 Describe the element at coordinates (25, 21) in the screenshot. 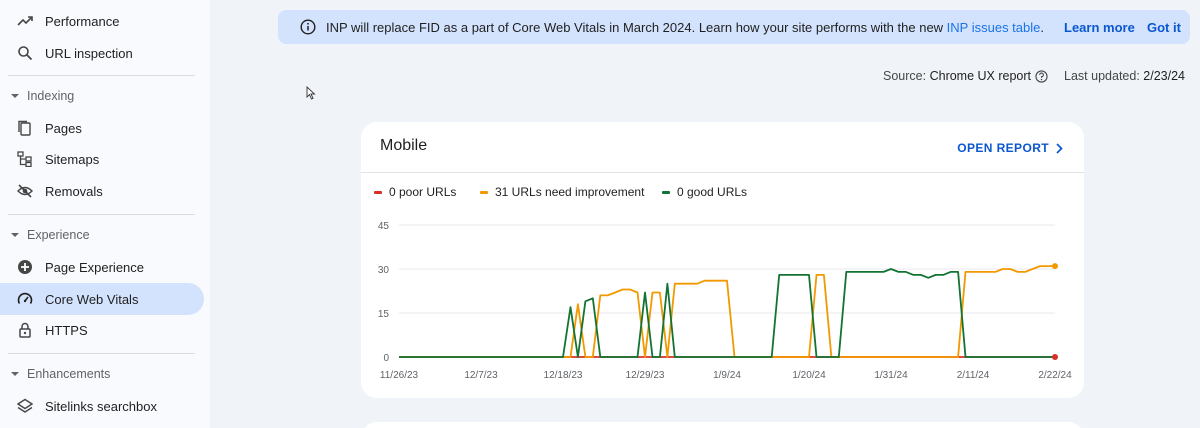

I see `trending-up-icon` at that location.